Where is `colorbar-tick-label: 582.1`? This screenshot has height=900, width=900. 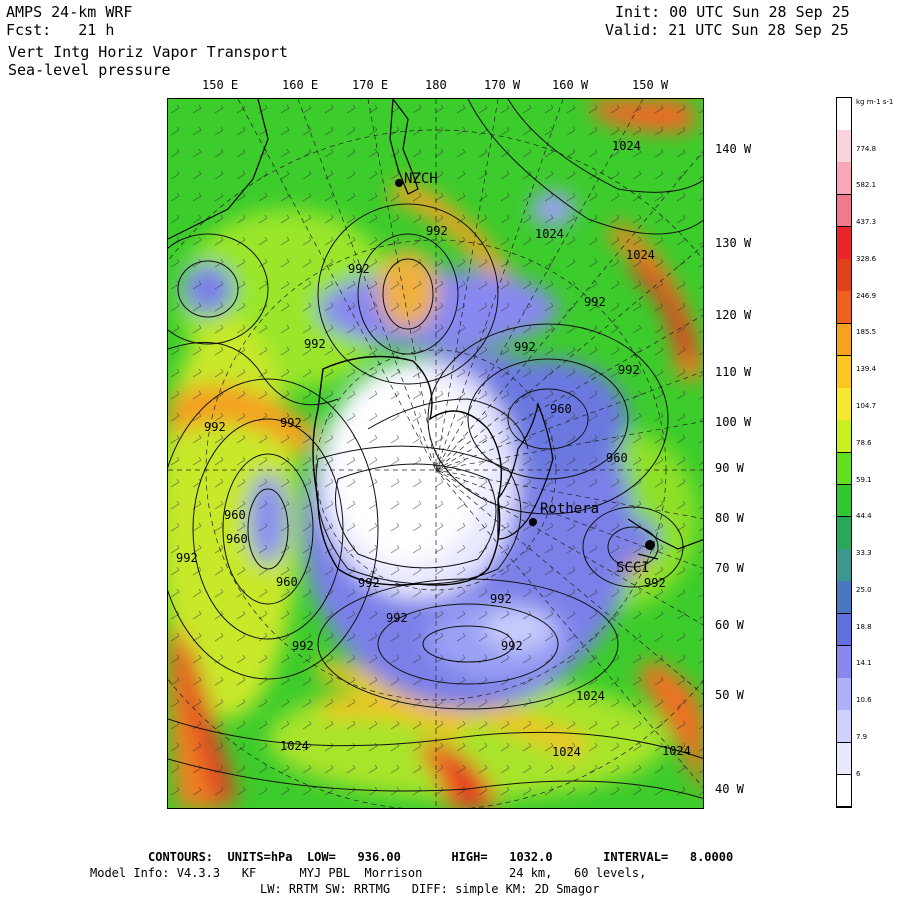
colorbar-tick-label: 582.1 is located at coordinates (866, 185).